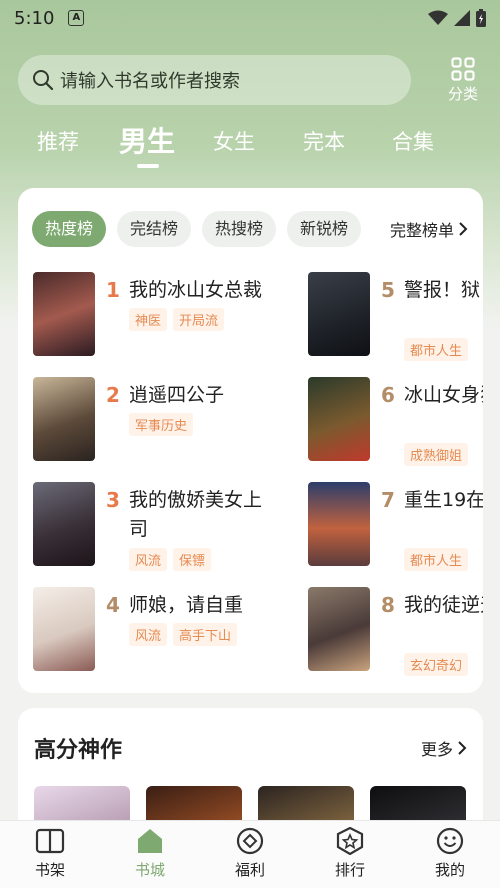 Image resolution: width=500 pixels, height=888 pixels. I want to click on section-title: 高分神作, so click(78, 750).